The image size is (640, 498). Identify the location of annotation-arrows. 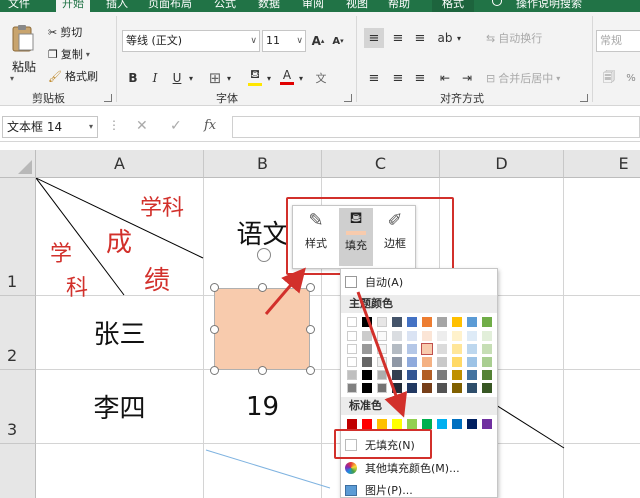
(336, 342).